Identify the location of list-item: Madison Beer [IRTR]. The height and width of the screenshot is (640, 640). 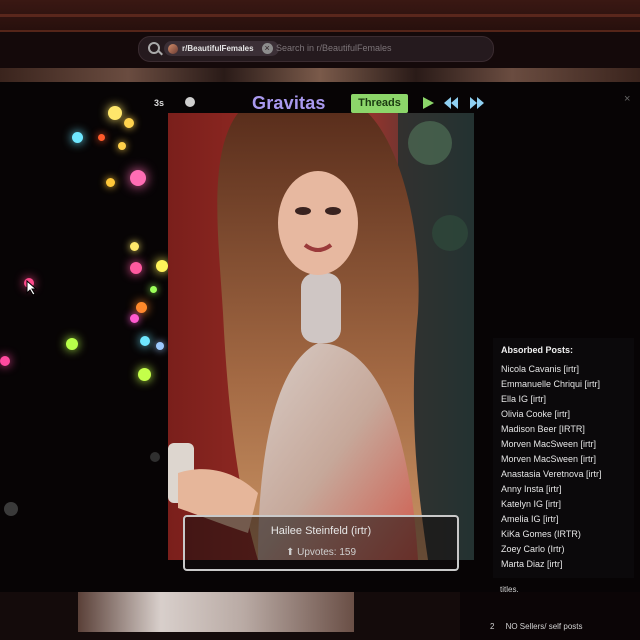
(551, 429).